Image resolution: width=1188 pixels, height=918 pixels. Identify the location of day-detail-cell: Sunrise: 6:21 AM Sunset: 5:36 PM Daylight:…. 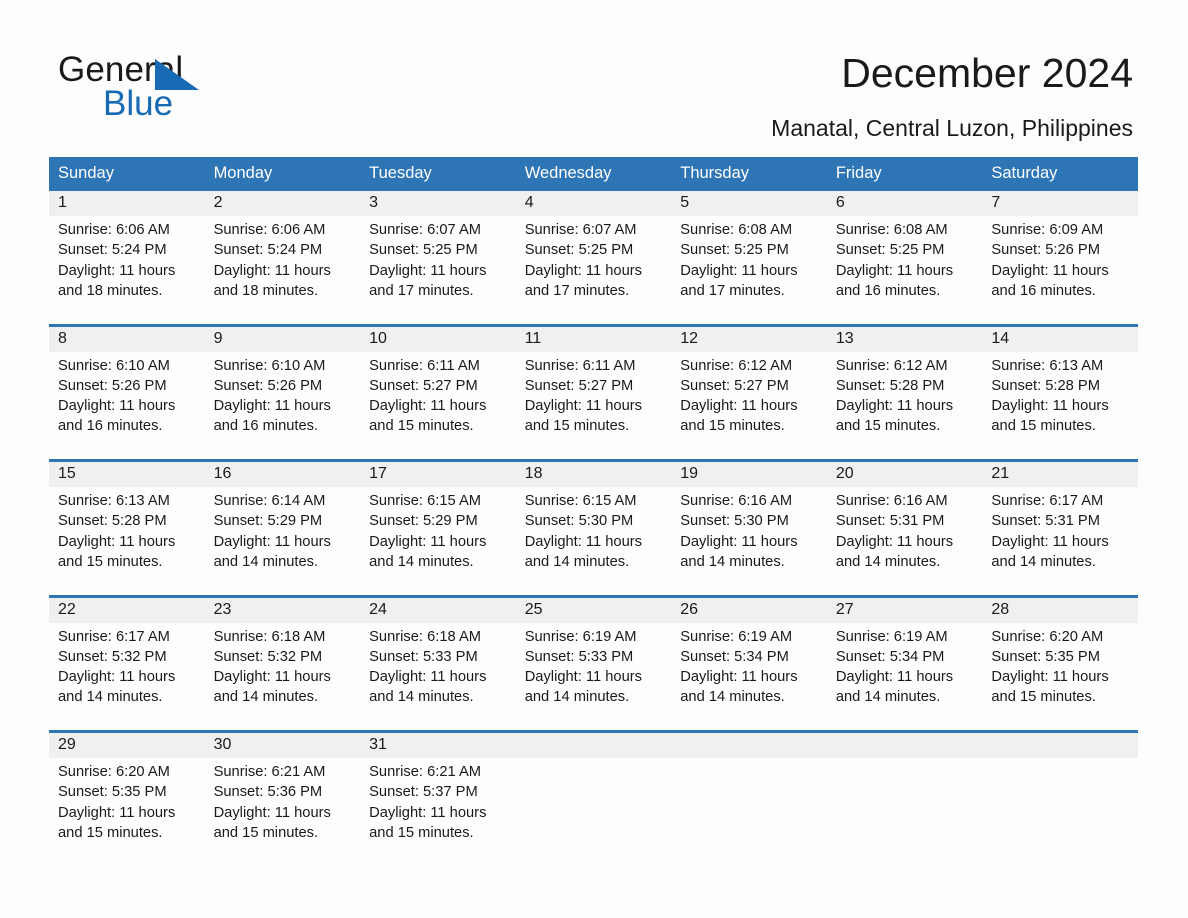
(282, 812).